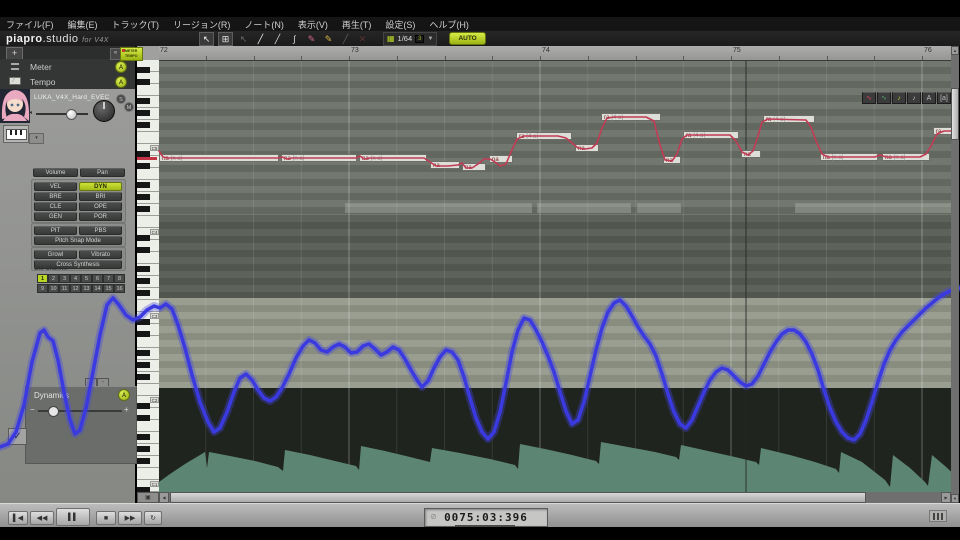  I want to click on piano-keyboard: C5 C4 C3 C2 C1, so click(148, 276).